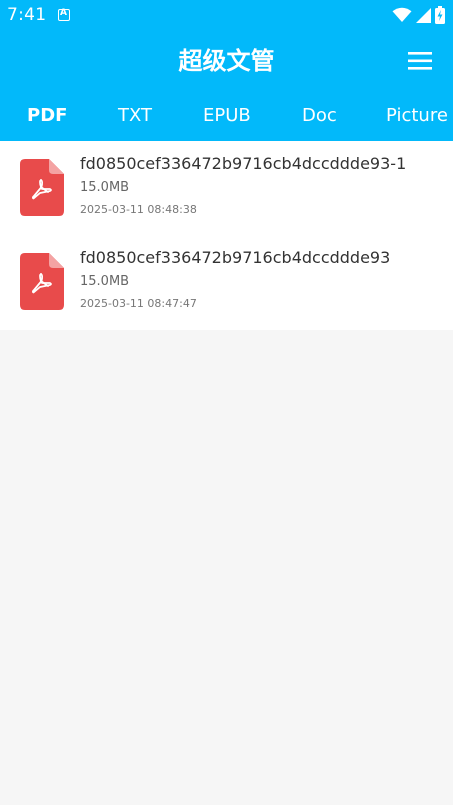  What do you see at coordinates (423, 15) in the screenshot?
I see `cellular-signal-icon` at bounding box center [423, 15].